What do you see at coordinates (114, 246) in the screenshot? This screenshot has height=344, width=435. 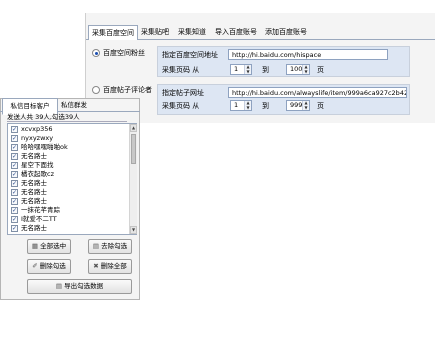 I see `unselect-label: 去除勾选` at bounding box center [114, 246].